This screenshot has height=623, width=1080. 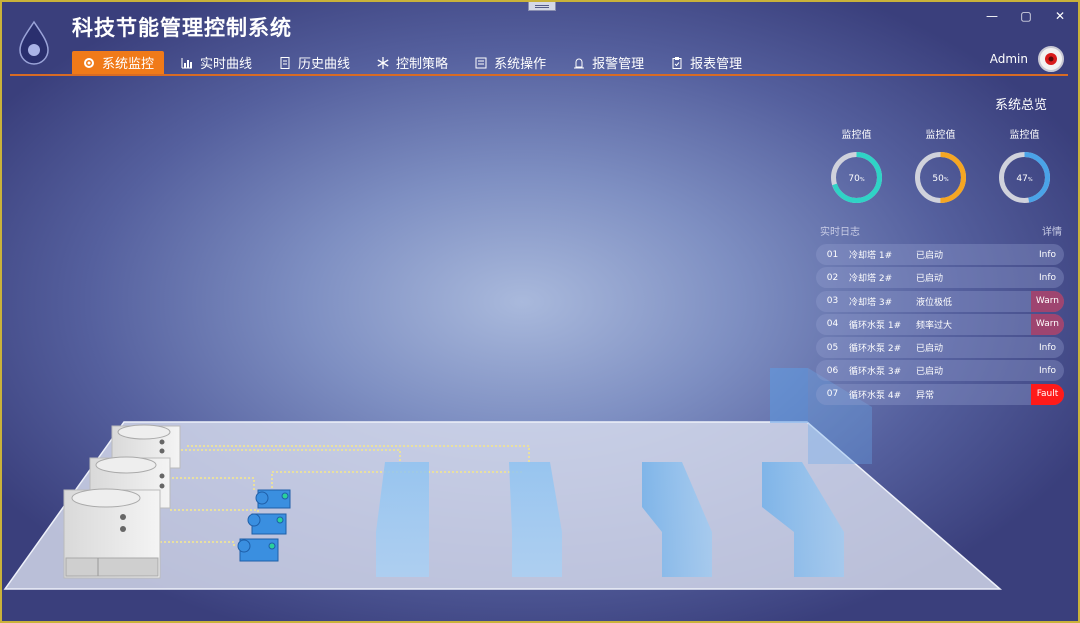 I want to click on tab-history-curve: 历史曲线, so click(x=314, y=62).